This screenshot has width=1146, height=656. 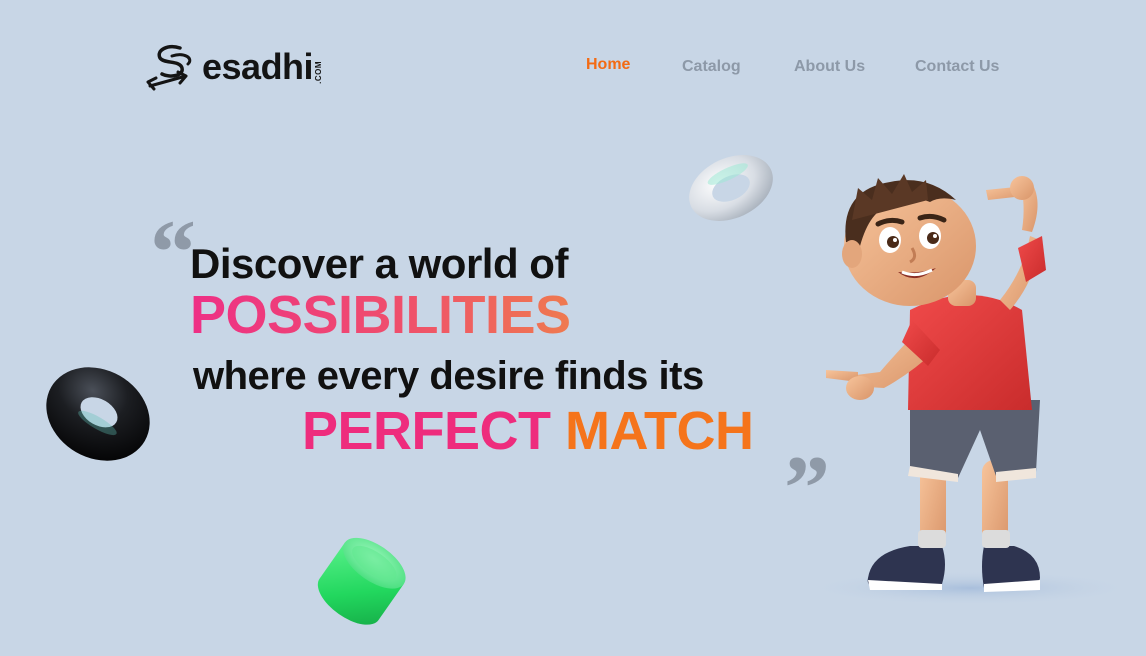 I want to click on hero-line-4: PERFECT MATCH, so click(x=528, y=431).